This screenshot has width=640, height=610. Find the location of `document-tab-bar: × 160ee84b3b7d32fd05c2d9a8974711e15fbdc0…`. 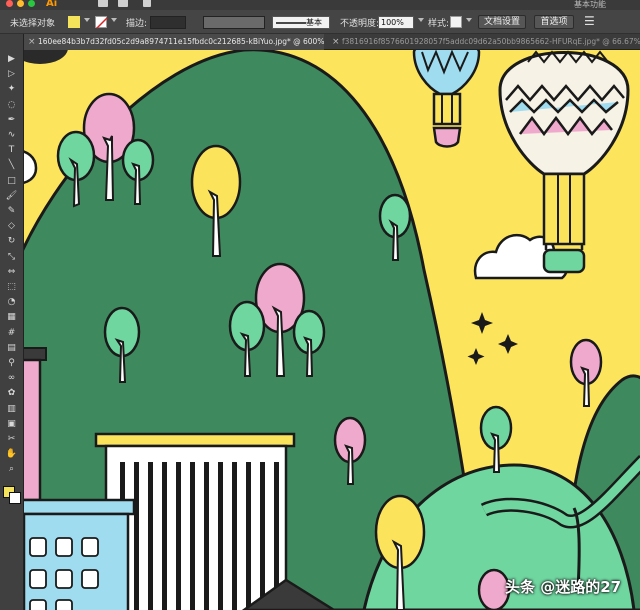

document-tab-bar: × 160ee84b3b7d32fd05c2d9a8974711e15fbdc0… is located at coordinates (332, 42).